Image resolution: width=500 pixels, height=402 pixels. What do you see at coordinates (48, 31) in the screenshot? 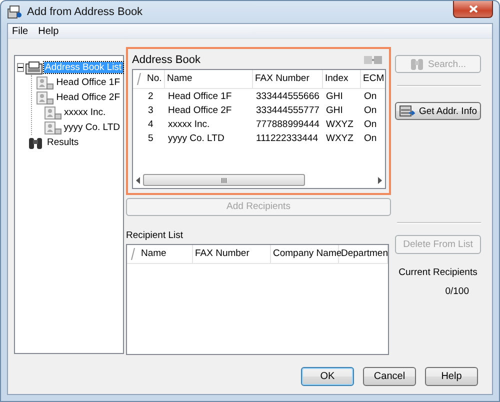
I see `menu-item: Help` at bounding box center [48, 31].